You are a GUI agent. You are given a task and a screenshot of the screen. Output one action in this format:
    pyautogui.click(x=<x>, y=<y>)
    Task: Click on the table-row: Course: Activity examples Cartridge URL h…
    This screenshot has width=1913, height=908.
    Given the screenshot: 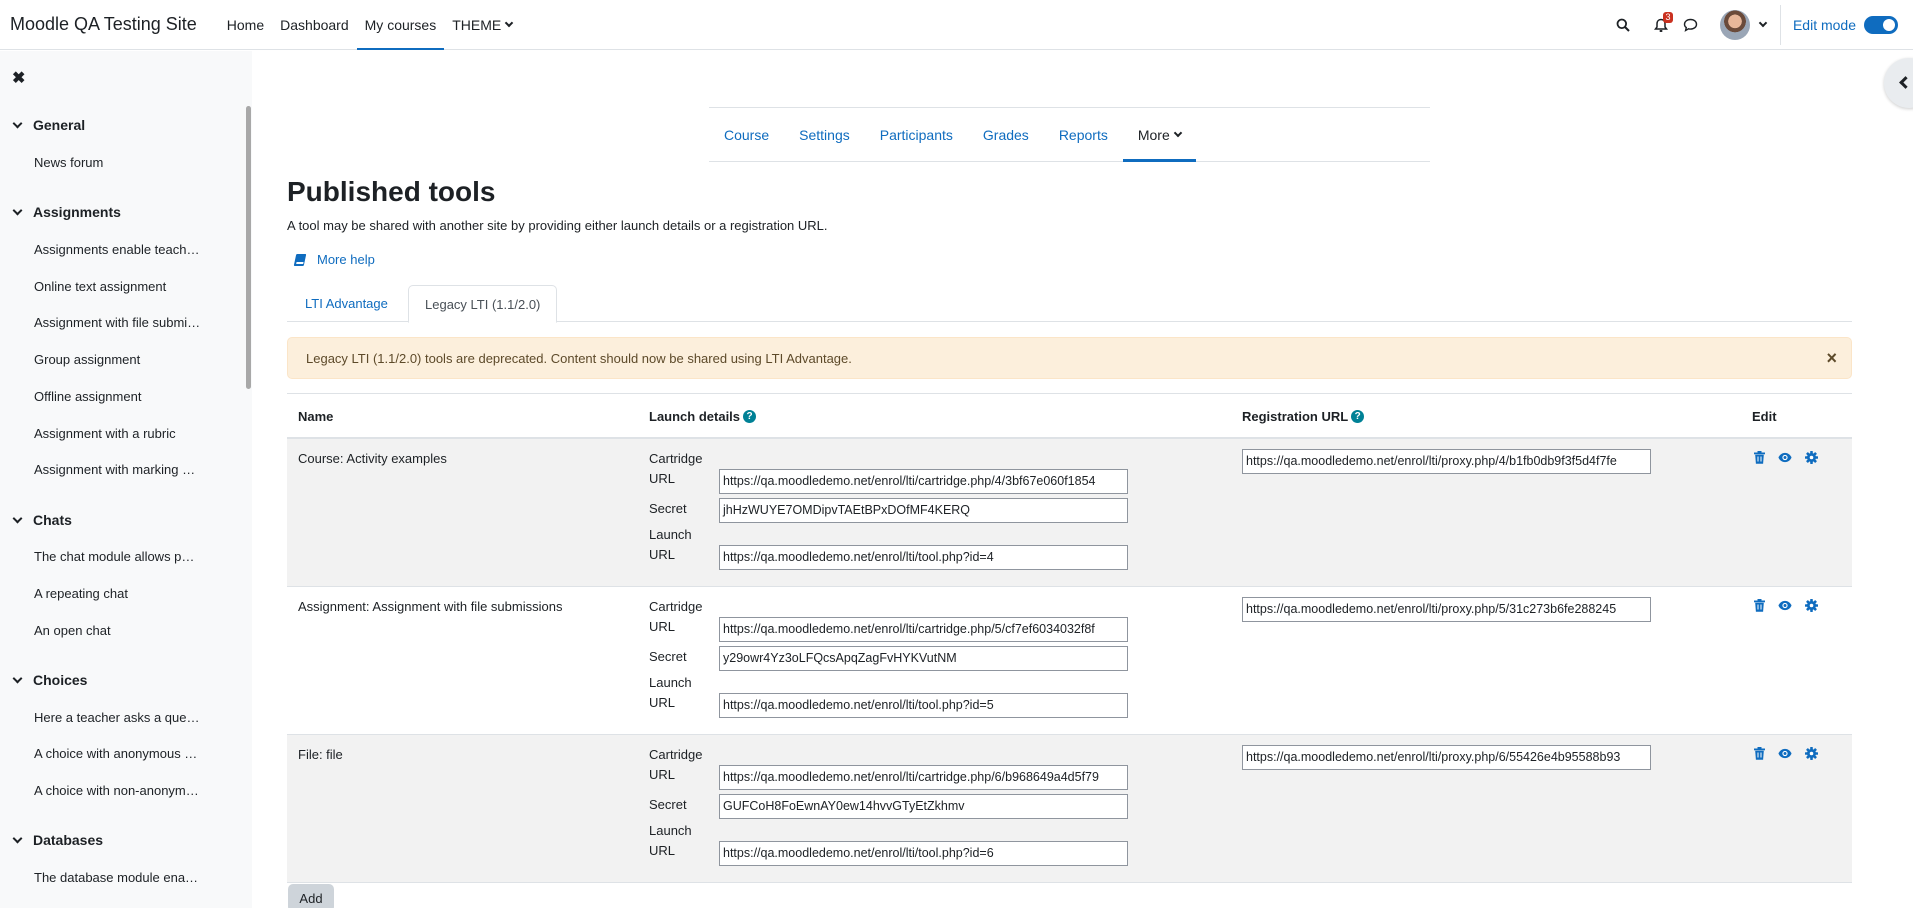 What is the action you would take?
    pyautogui.click(x=1069, y=513)
    